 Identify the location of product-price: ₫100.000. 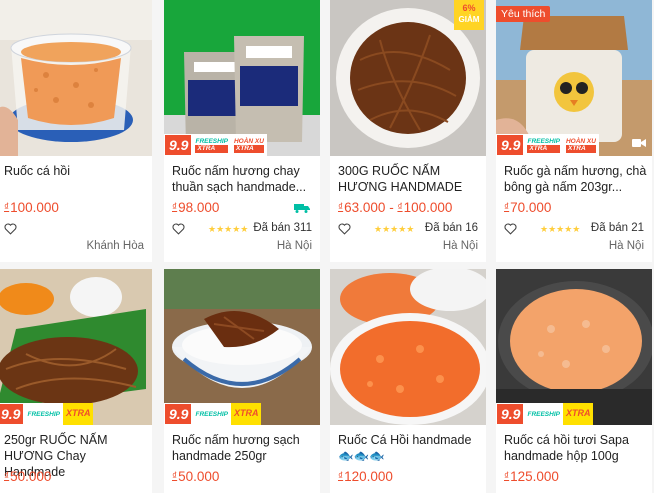
(31, 207).